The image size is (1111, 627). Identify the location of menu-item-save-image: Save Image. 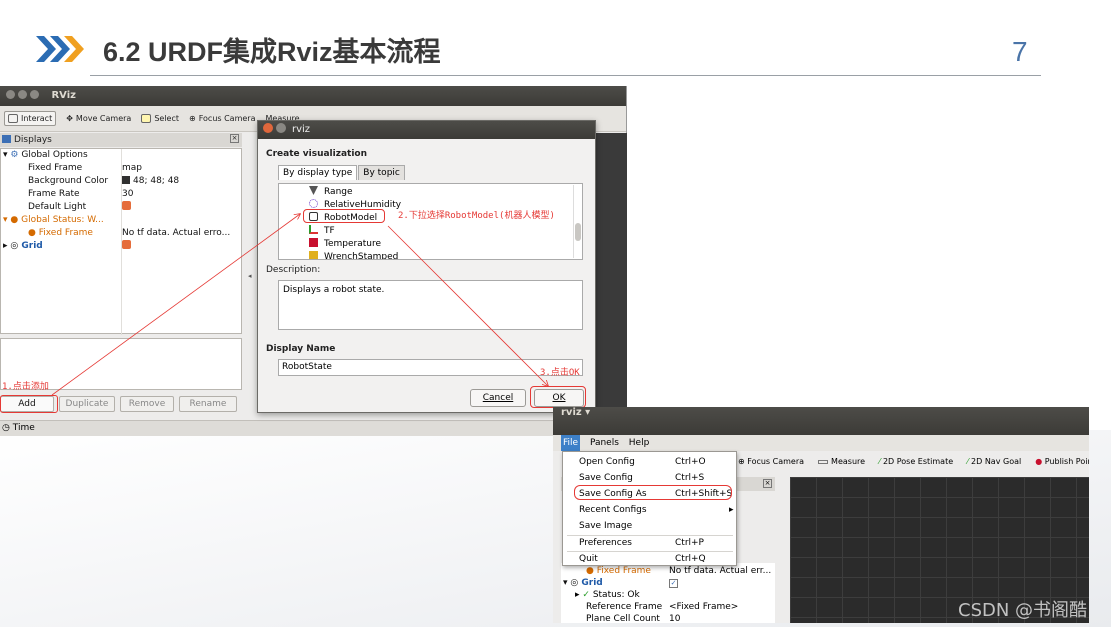
(605, 526).